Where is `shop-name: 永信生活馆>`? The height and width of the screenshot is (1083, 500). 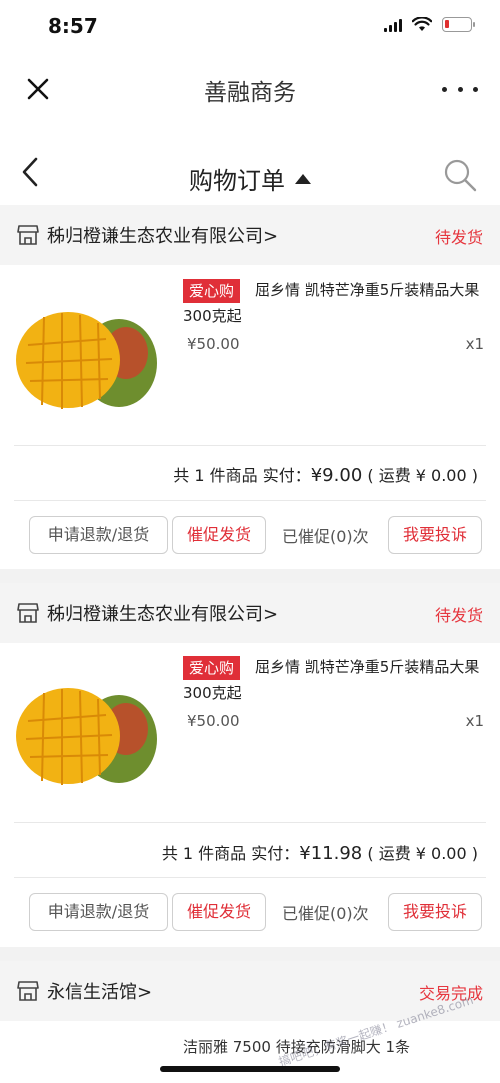
shop-name: 永信生活馆> is located at coordinates (100, 992).